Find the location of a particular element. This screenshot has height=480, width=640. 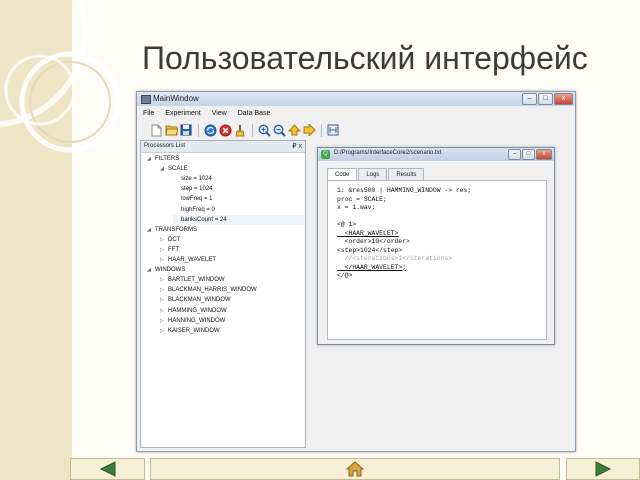

tree-item-label: HAMMING_WINDOW is located at coordinates (197, 310).